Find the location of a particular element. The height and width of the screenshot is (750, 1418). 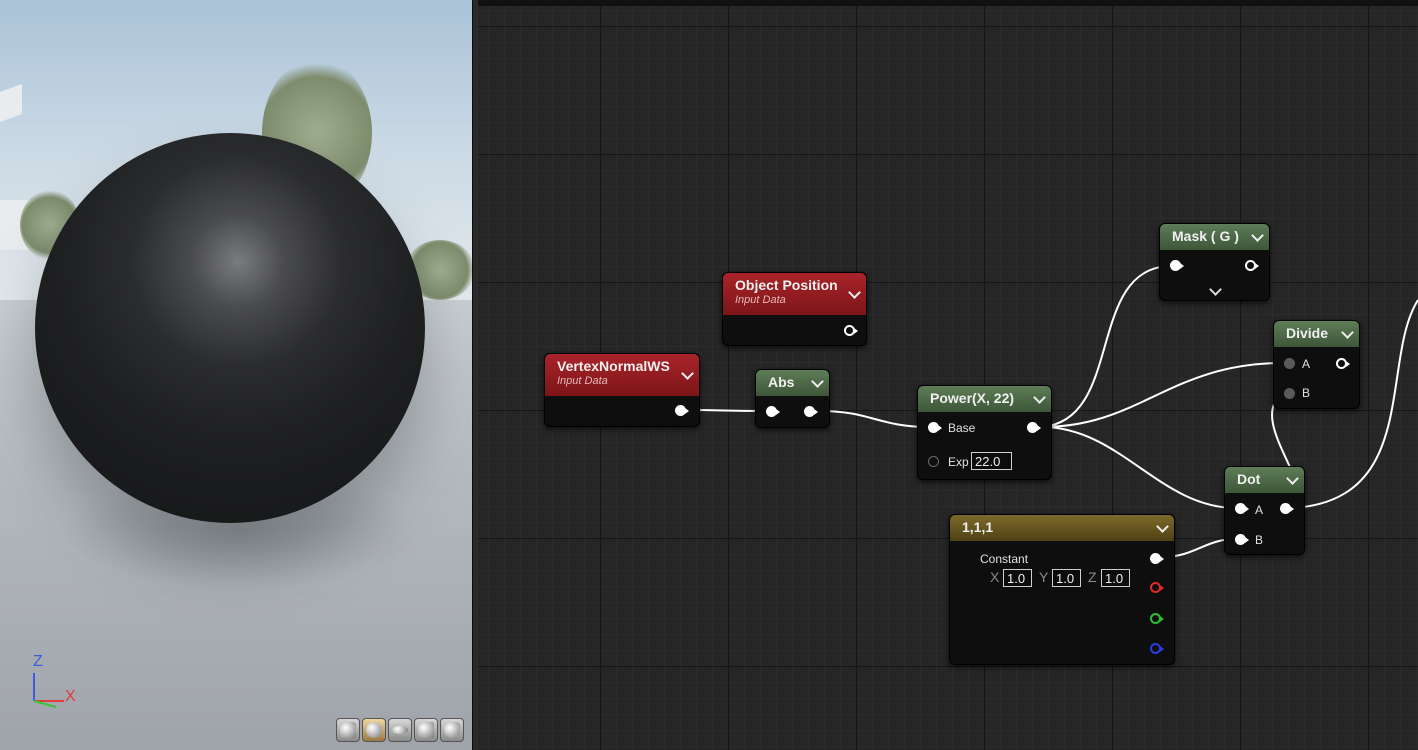

cube-icon is located at coordinates (426, 730).